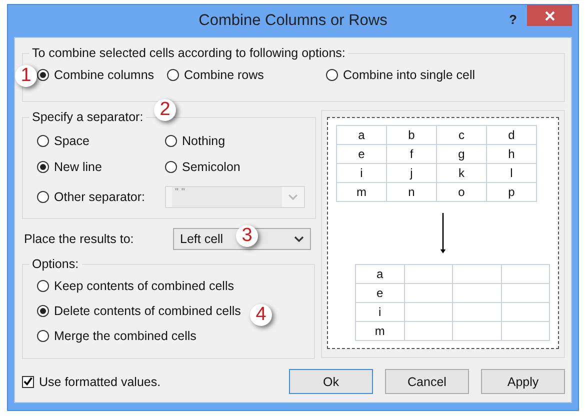  Describe the element at coordinates (511, 173) in the screenshot. I see `table-cell: l` at that location.